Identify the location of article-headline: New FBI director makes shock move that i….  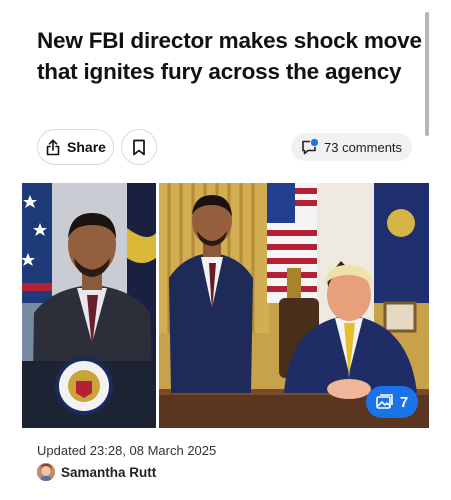
(229, 56).